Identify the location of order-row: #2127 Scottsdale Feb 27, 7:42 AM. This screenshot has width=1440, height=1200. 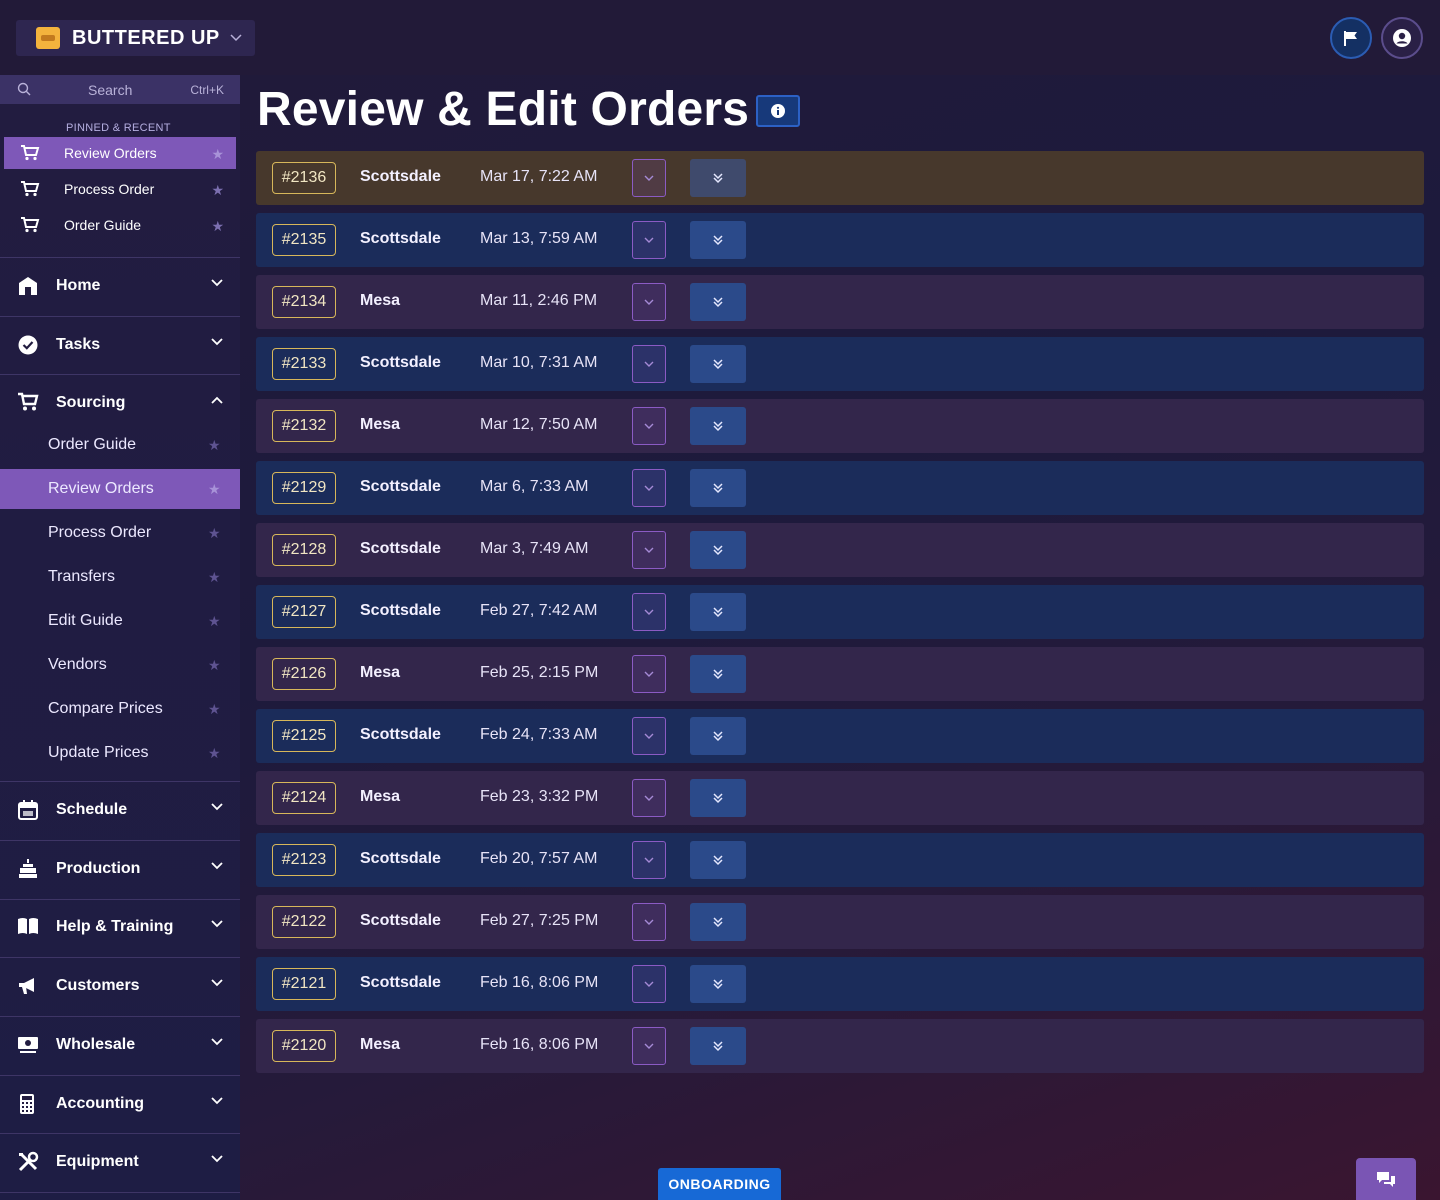
(840, 612).